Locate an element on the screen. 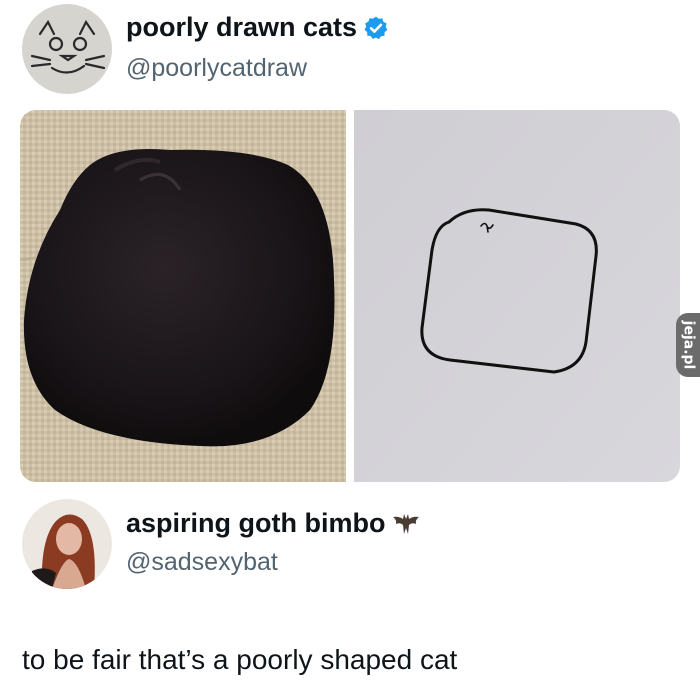  author-handle: @poorlycatdraw is located at coordinates (216, 68).